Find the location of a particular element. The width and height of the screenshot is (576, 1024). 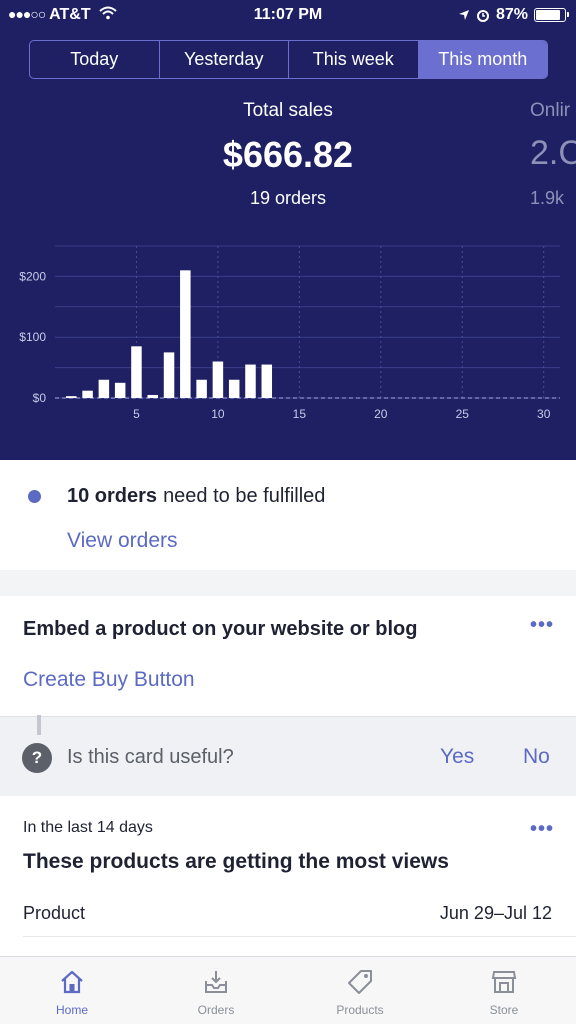

help-question-icon: ? is located at coordinates (37, 758).